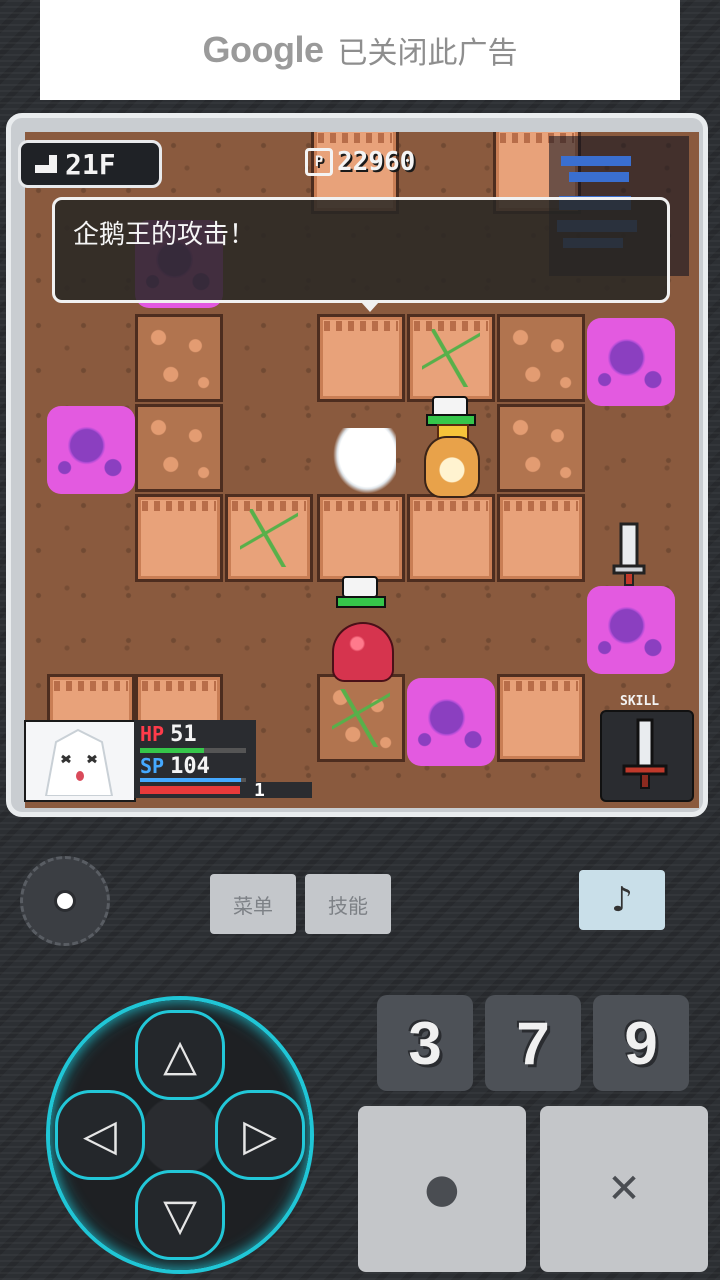  I want to click on floor-indicator: 21F, so click(90, 164).